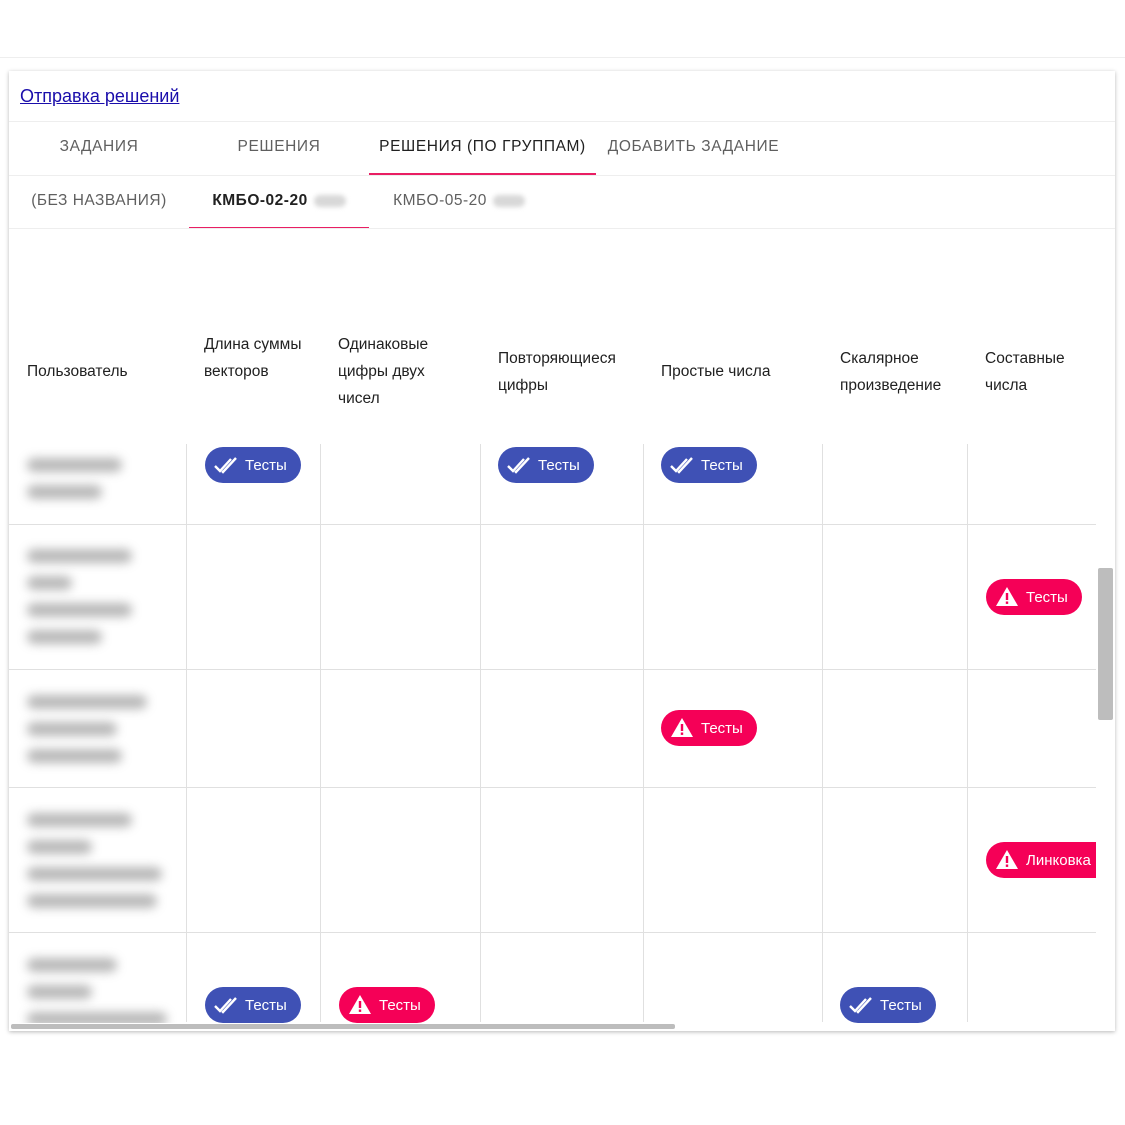 The height and width of the screenshot is (1125, 1125). I want to click on tab-add-task: Добавить задание, so click(693, 148).